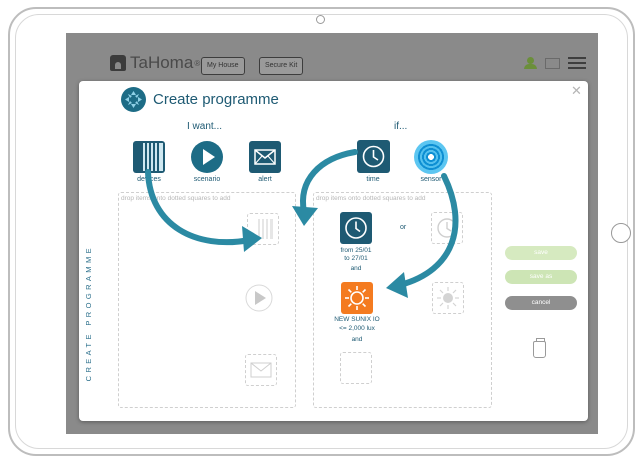 This screenshot has width=643, height=462. I want to click on house-icon, so click(118, 63).